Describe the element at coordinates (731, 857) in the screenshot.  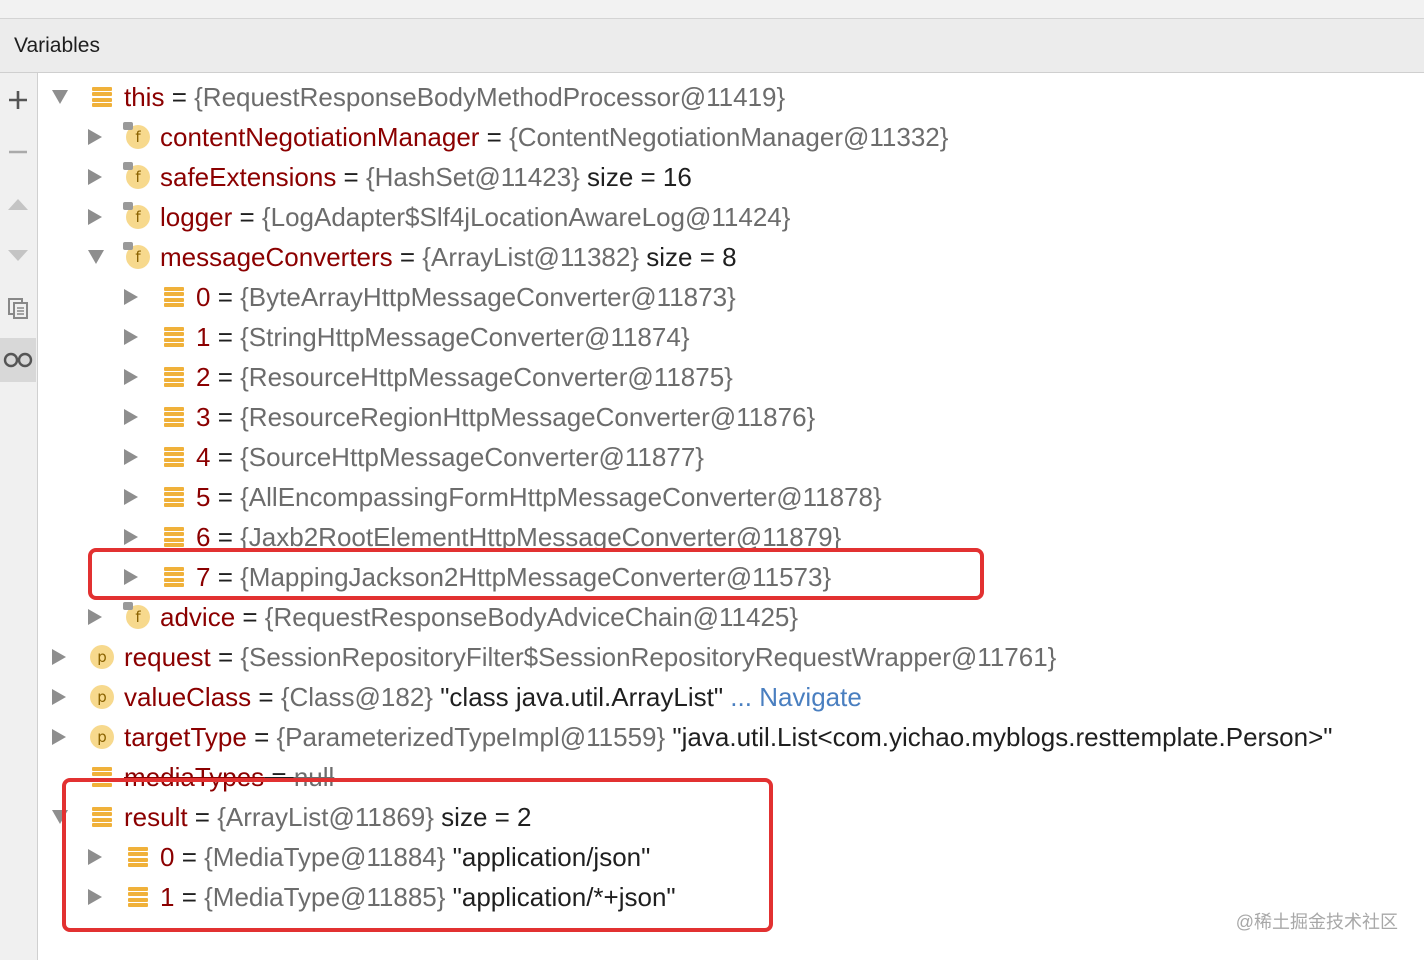
I see `tree-row-result-0: 0 = {MediaType@11884} "application/json"` at that location.